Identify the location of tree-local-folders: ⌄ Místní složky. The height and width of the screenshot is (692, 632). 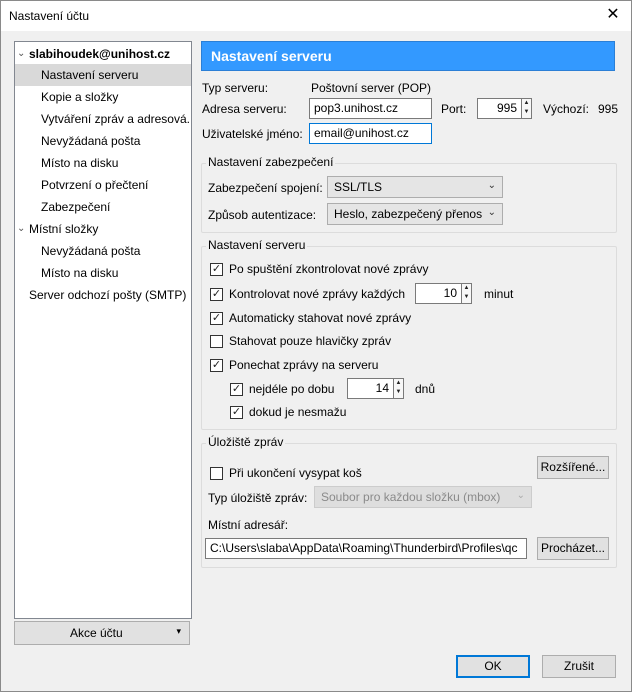
(103, 229).